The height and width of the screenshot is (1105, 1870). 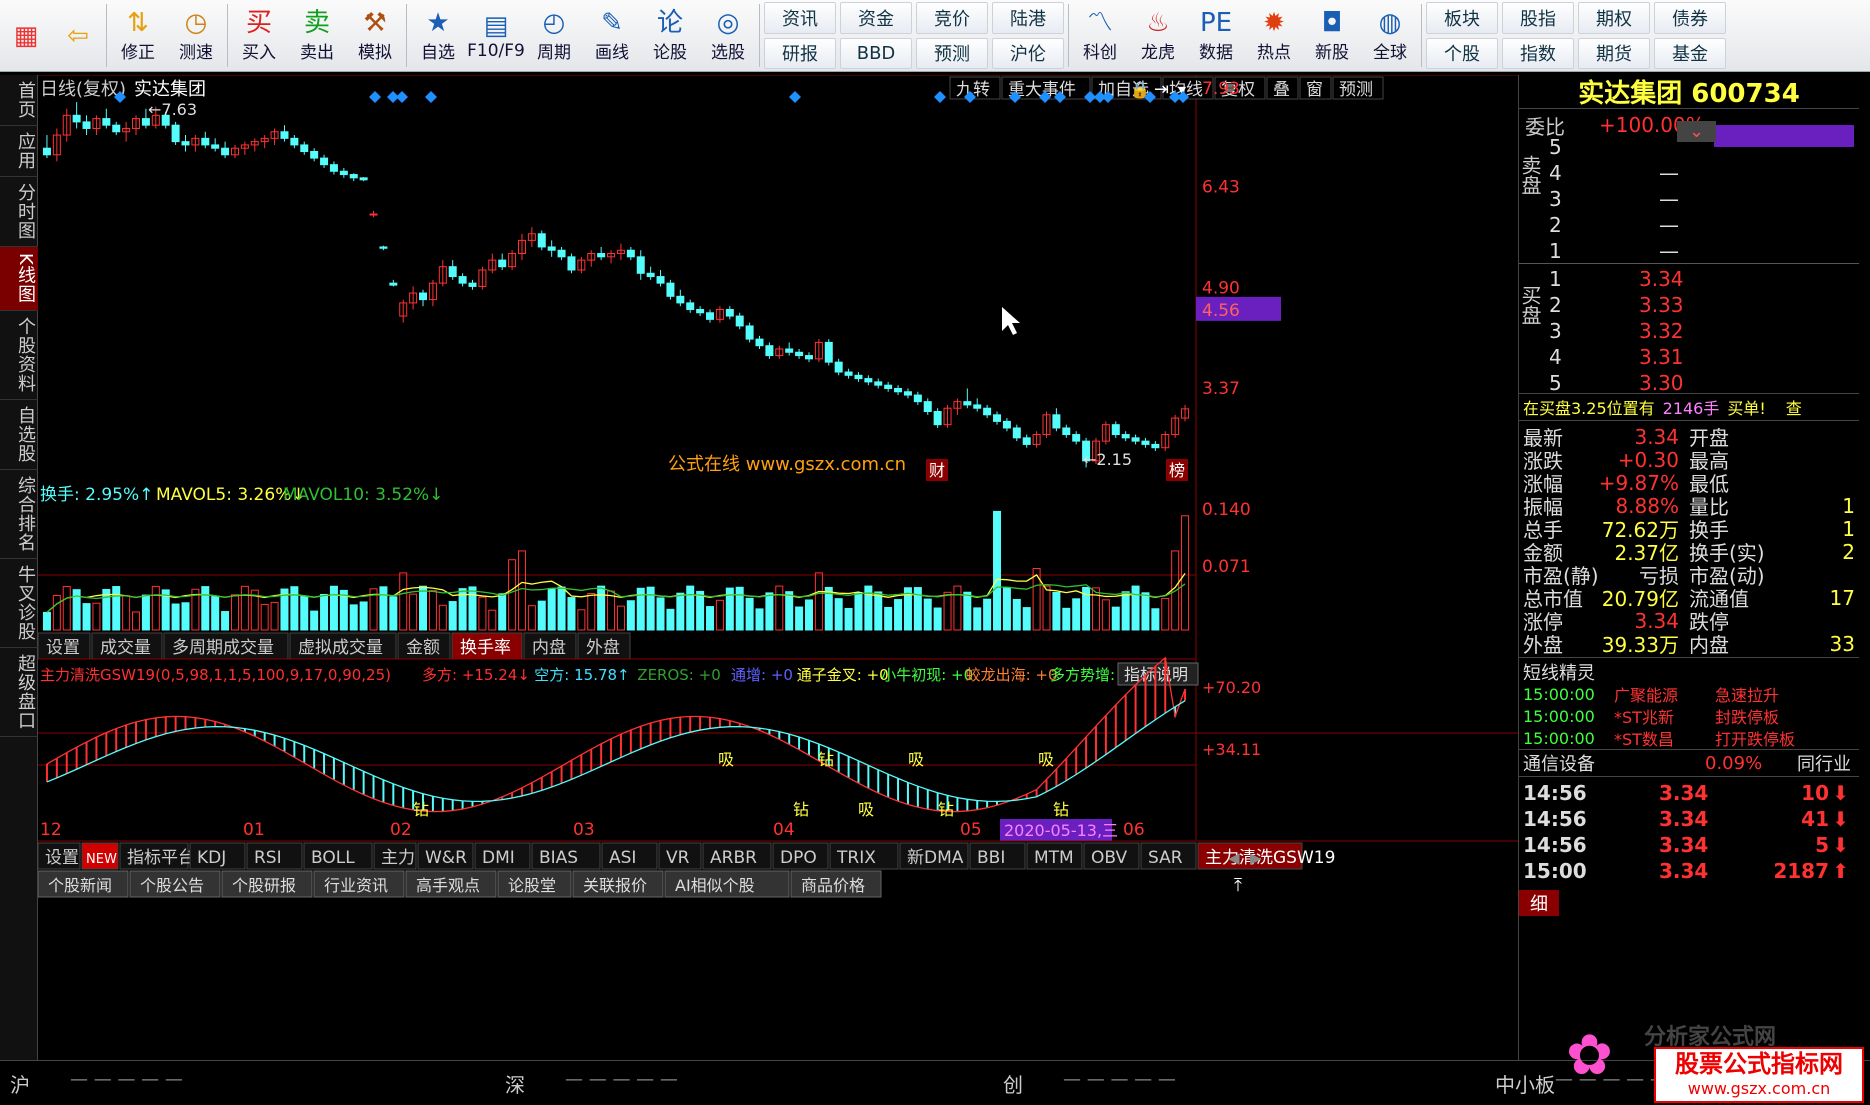 What do you see at coordinates (678, 858) in the screenshot?
I see `indicator-tab-11: VR` at bounding box center [678, 858].